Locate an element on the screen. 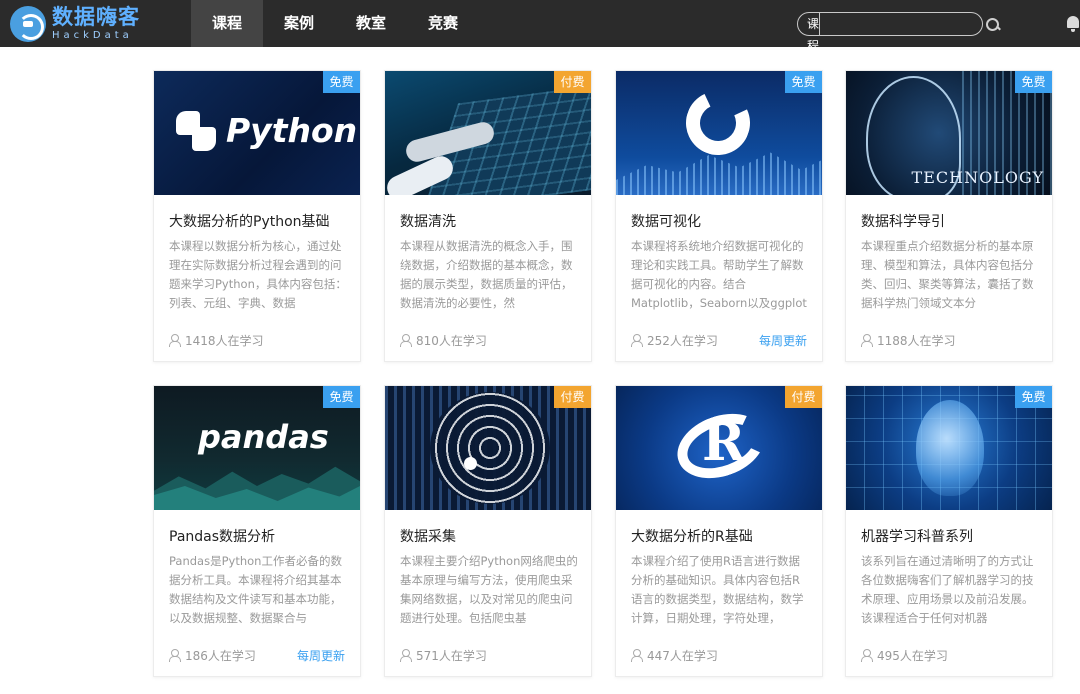 The image size is (1080, 694). course-title: 数据清洗 is located at coordinates (428, 221).